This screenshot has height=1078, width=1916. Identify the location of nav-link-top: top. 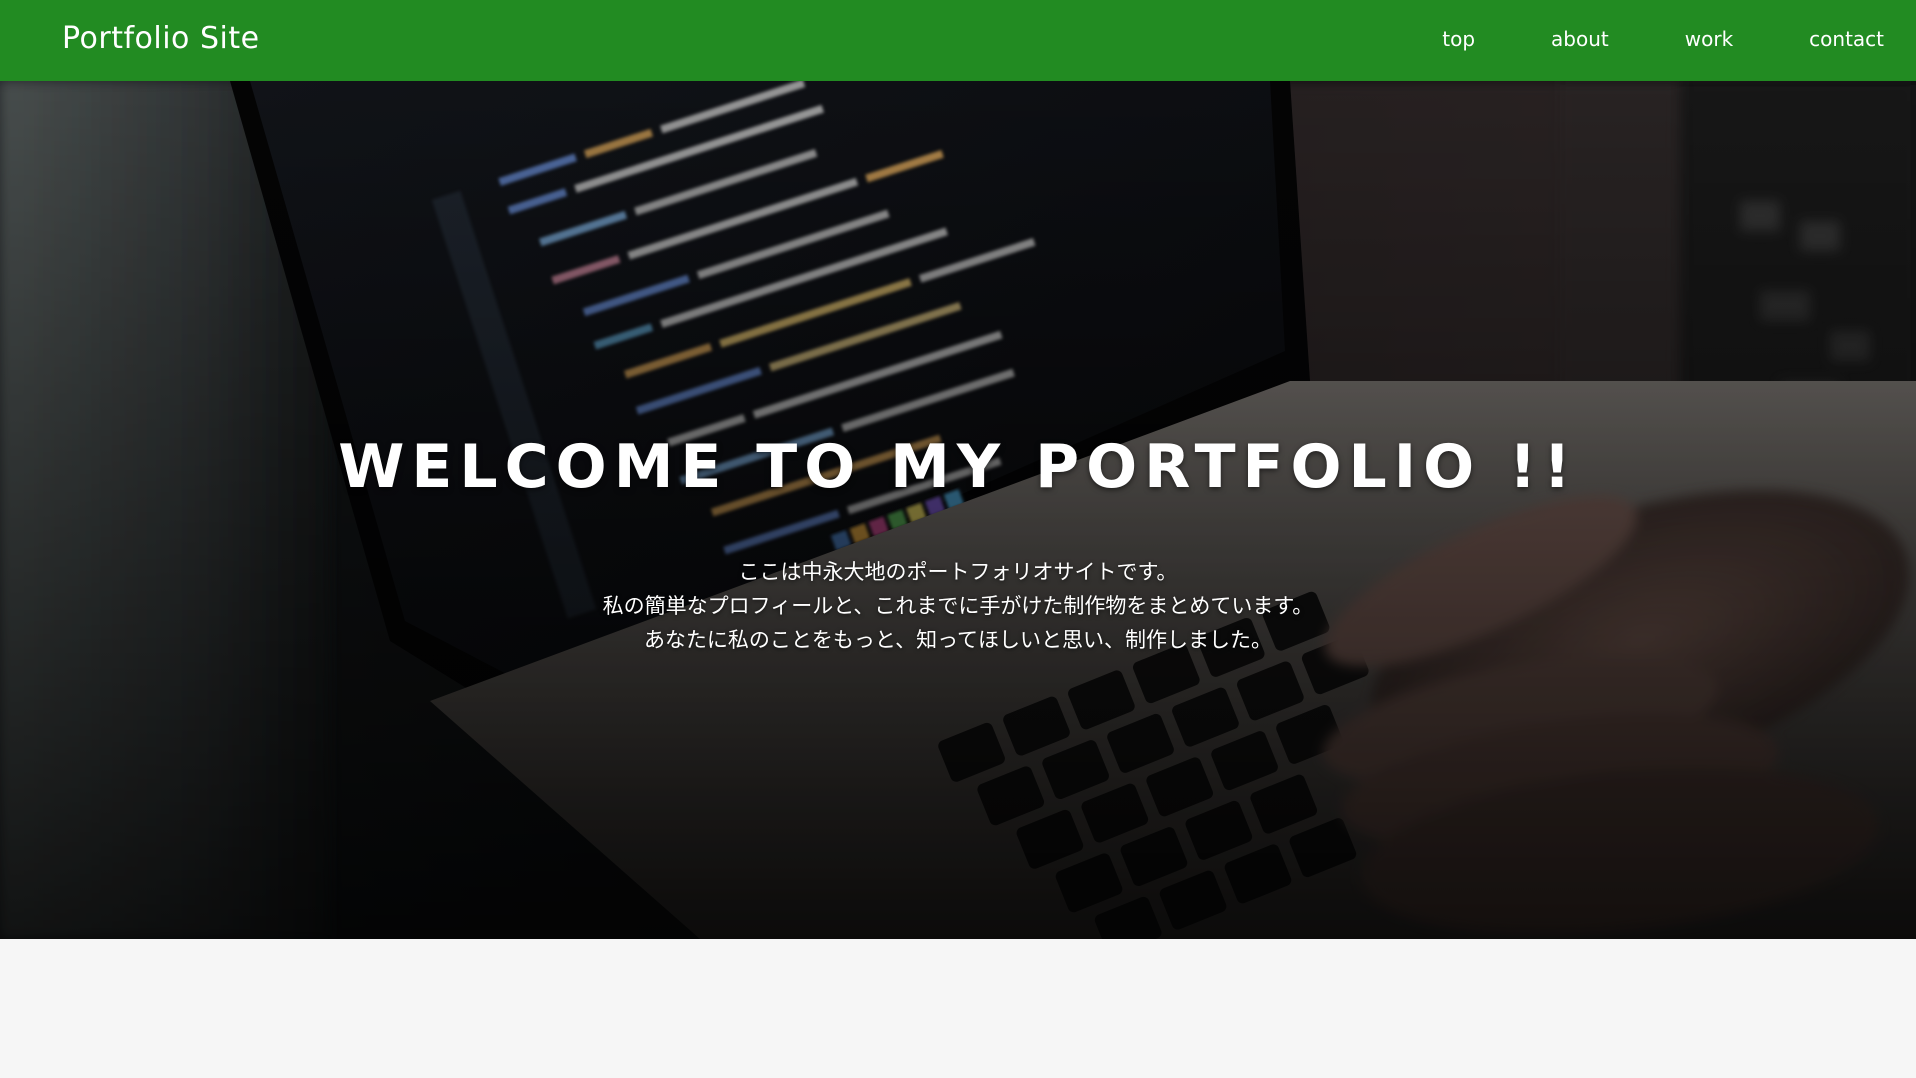
(1458, 39).